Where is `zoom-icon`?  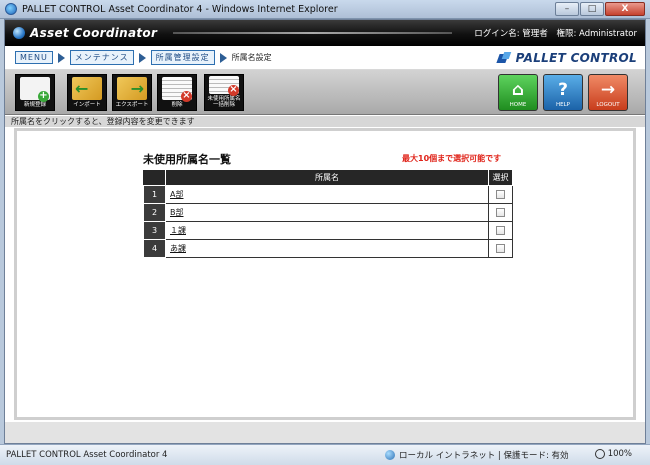
zoom-icon is located at coordinates (599, 454).